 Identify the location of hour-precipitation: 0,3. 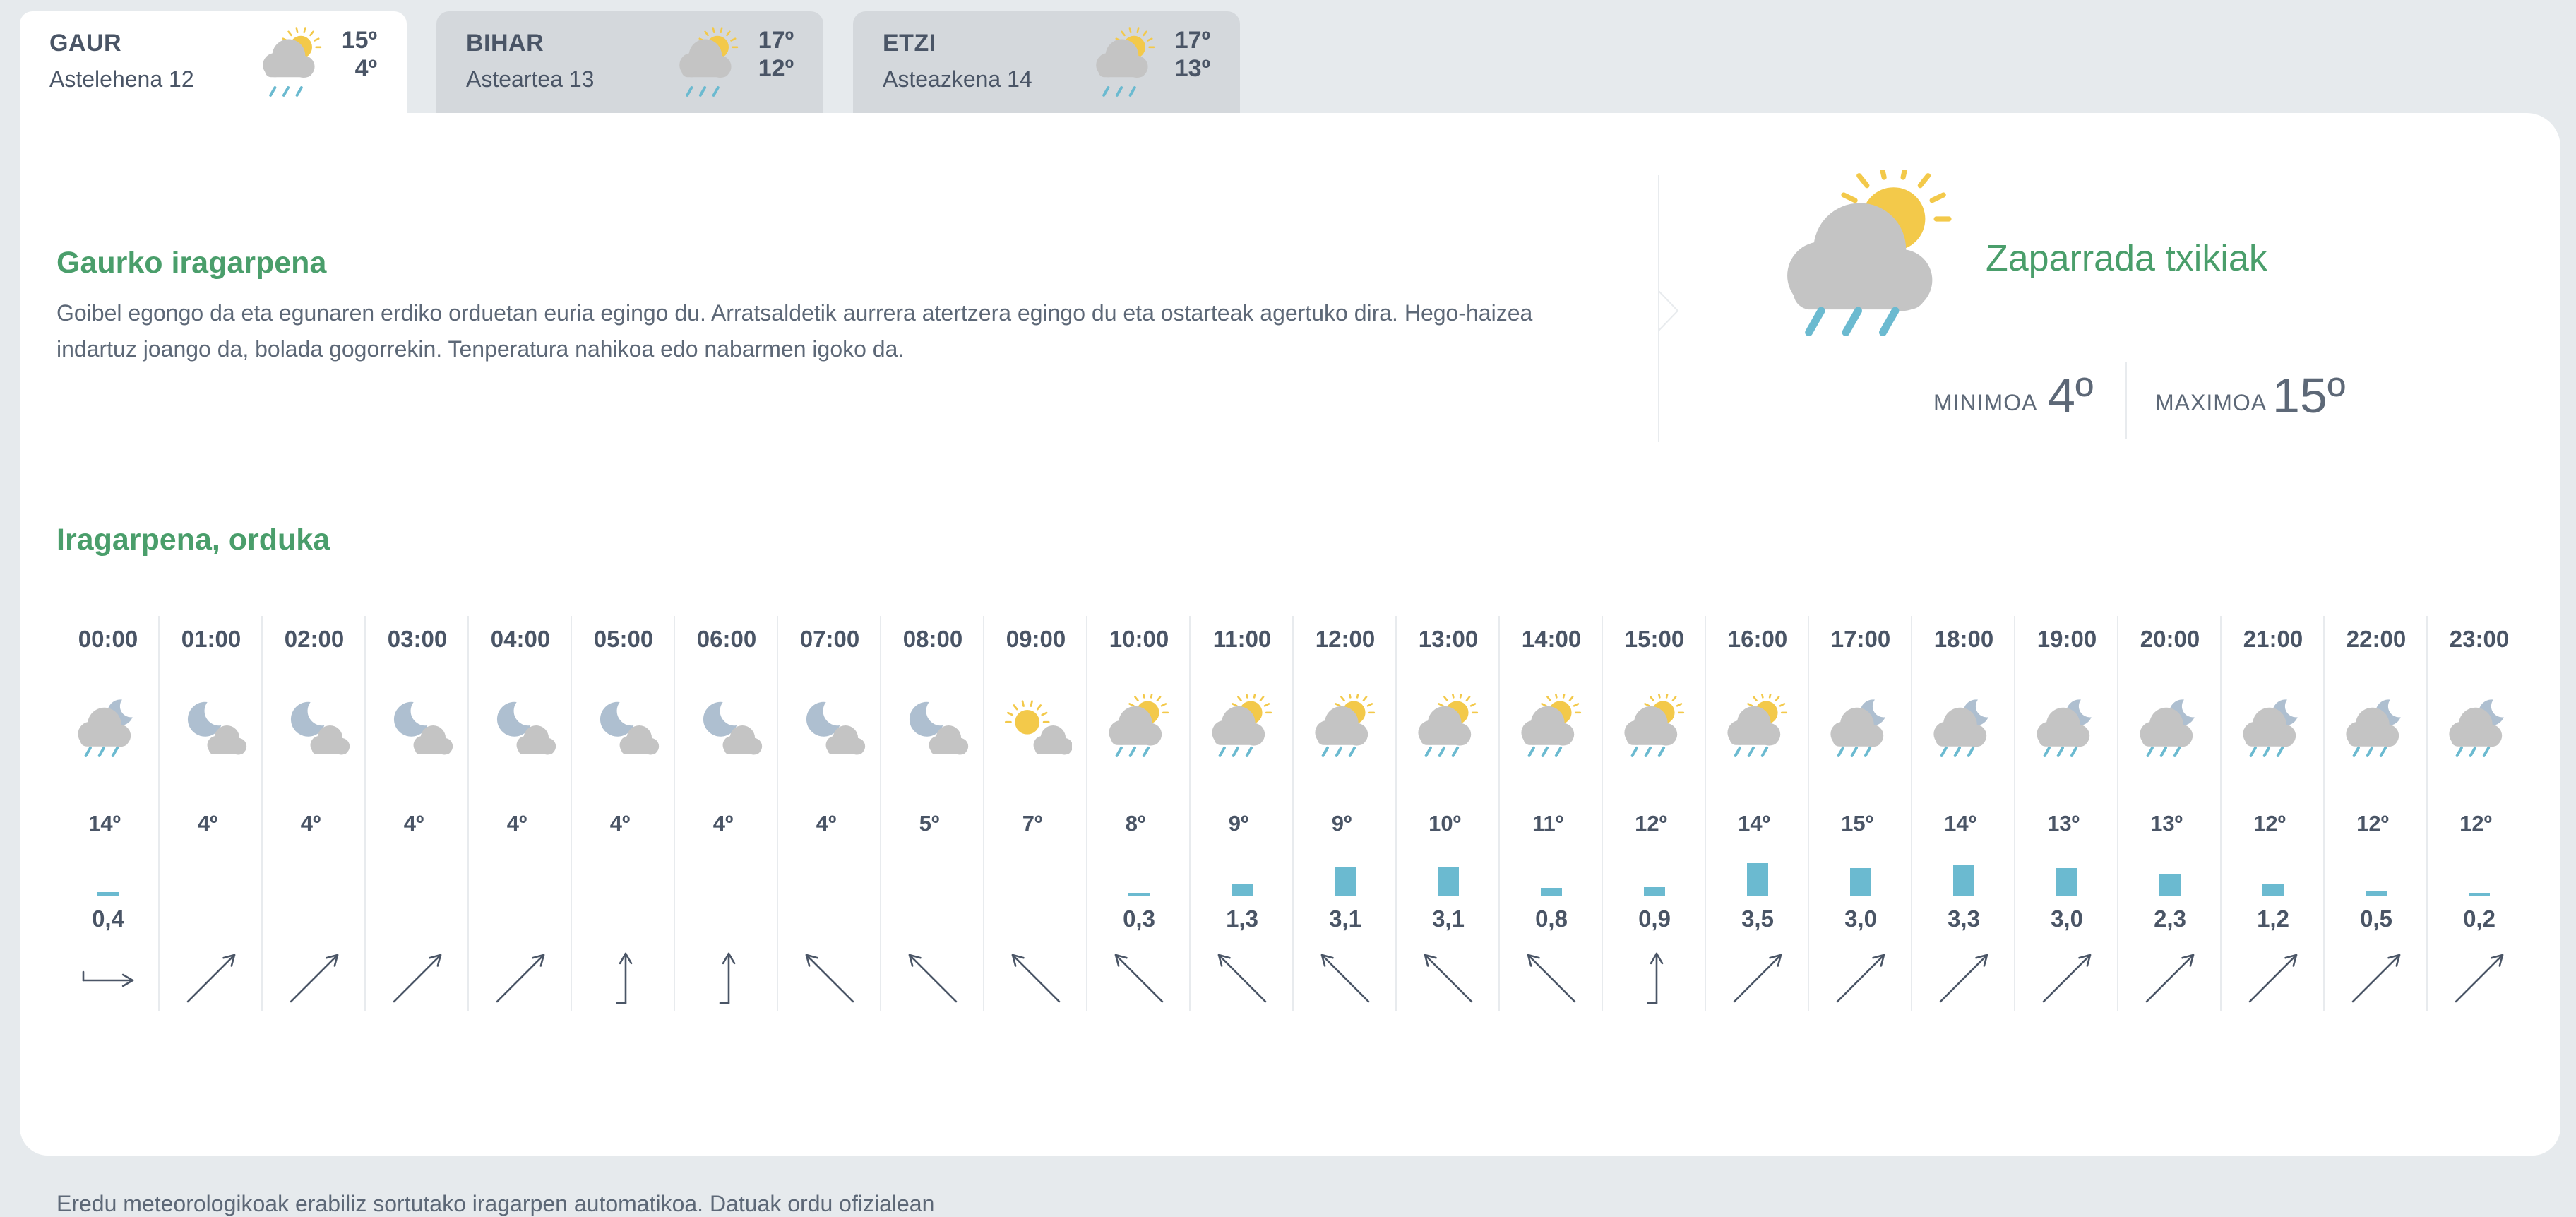
(1139, 919).